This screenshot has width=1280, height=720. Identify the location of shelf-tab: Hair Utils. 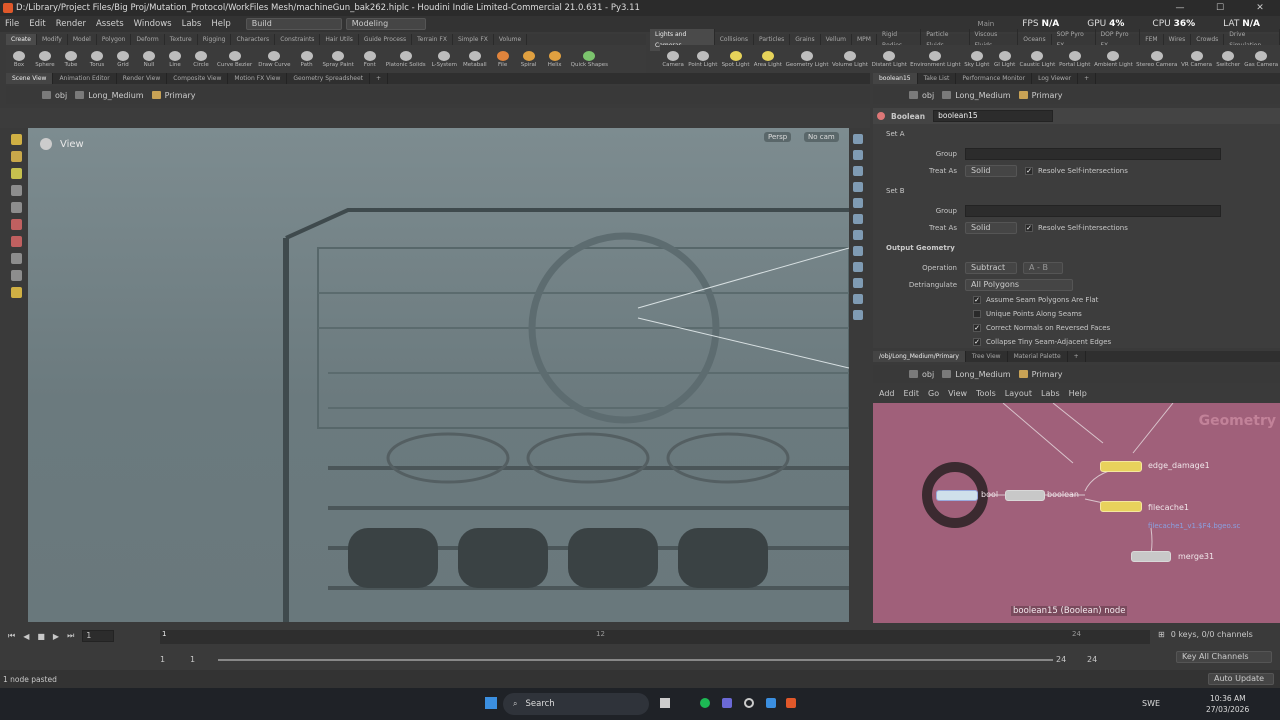
(339, 39).